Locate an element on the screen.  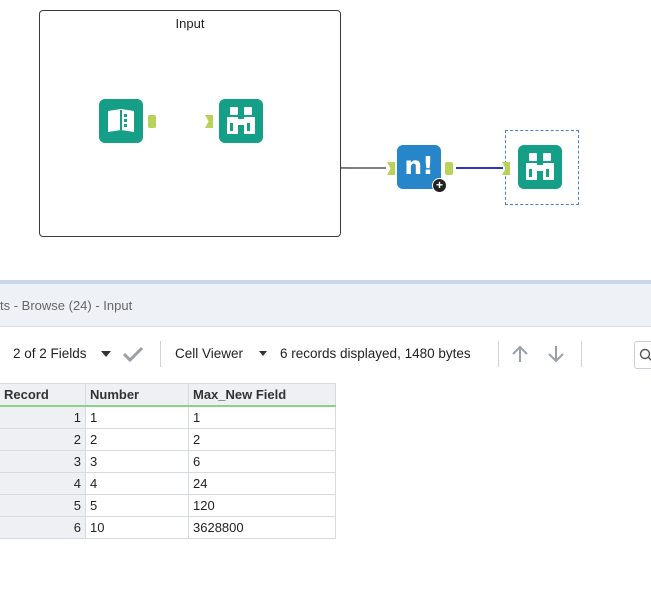
record-cell: 1 is located at coordinates (43, 417).